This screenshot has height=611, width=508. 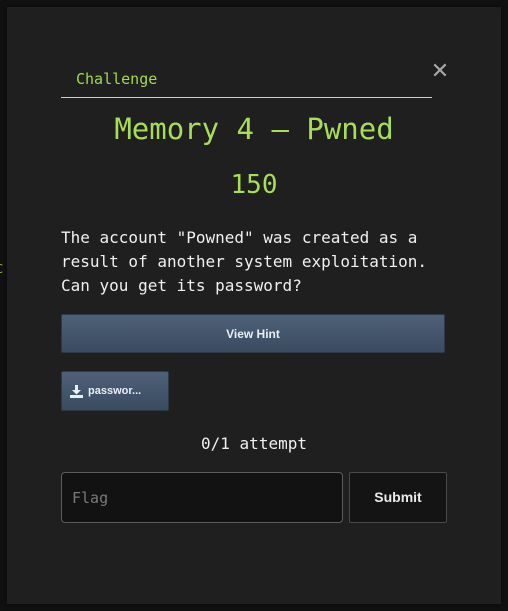 What do you see at coordinates (253, 333) in the screenshot?
I see `view-hint-button: View Hint` at bounding box center [253, 333].